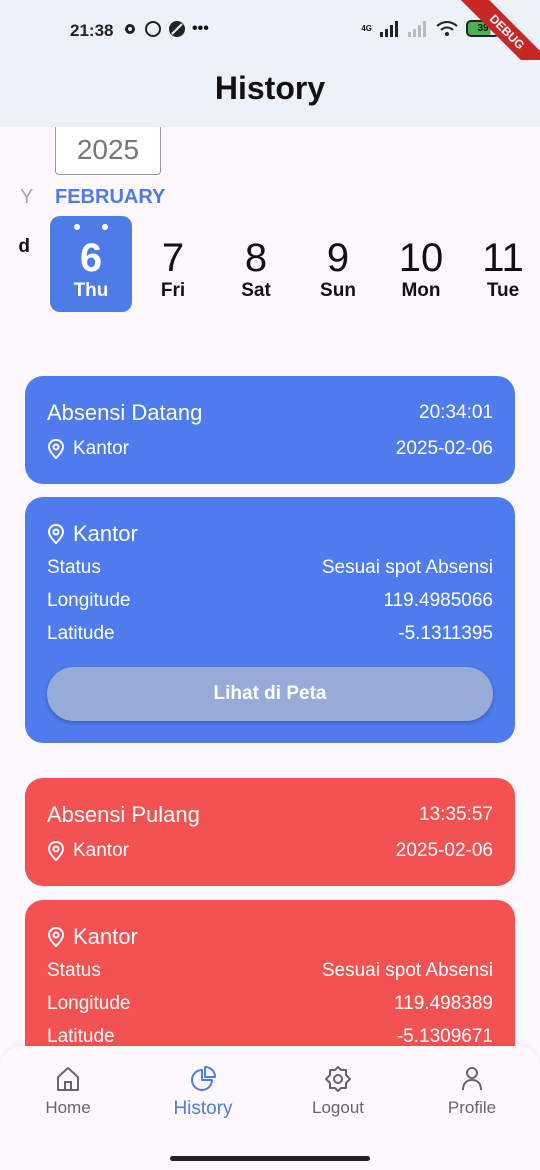 The height and width of the screenshot is (1170, 540). I want to click on whatsapp-icon, so click(153, 29).